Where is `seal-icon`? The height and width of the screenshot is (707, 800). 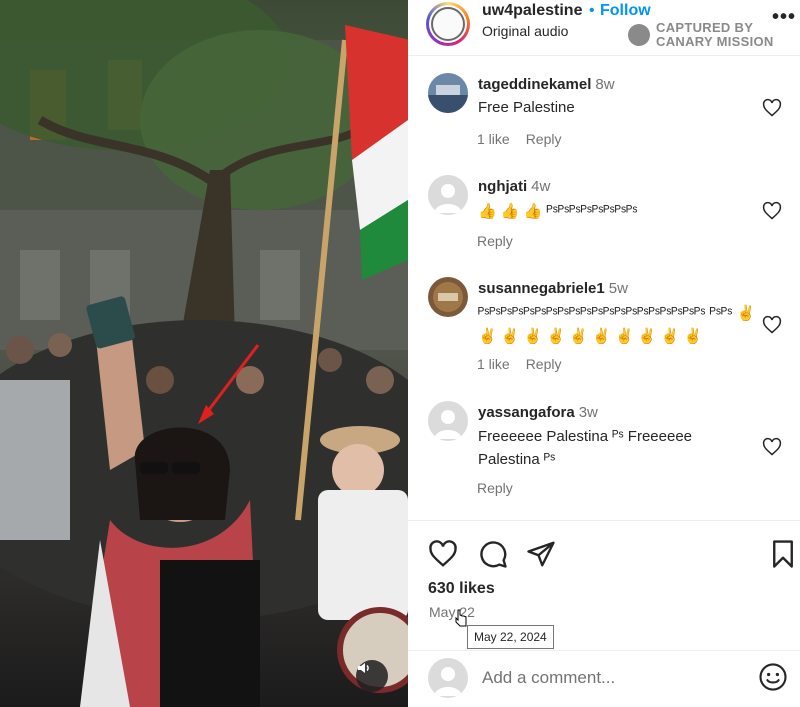
seal-icon is located at coordinates (448, 24).